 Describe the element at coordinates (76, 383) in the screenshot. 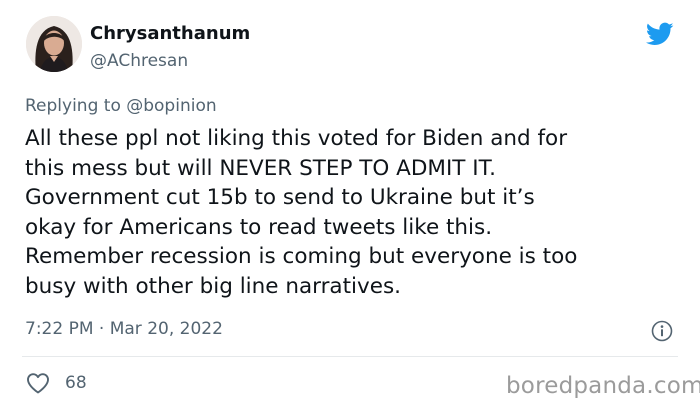

I see `like-count: 68` at that location.